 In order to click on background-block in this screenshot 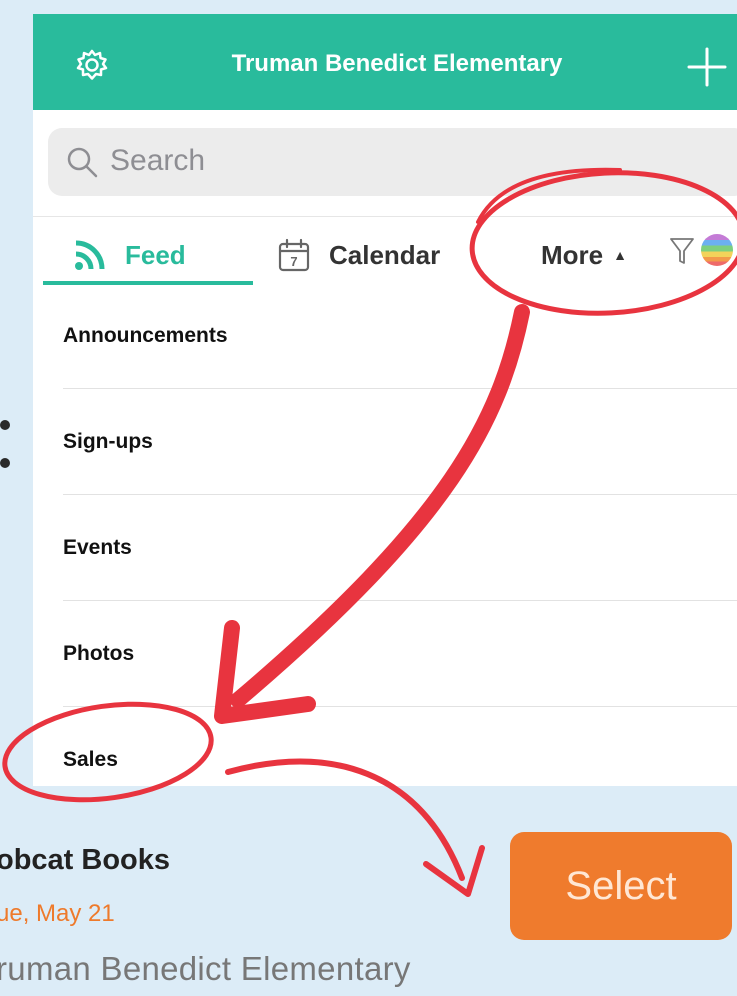, I will do `click(673, 972)`.